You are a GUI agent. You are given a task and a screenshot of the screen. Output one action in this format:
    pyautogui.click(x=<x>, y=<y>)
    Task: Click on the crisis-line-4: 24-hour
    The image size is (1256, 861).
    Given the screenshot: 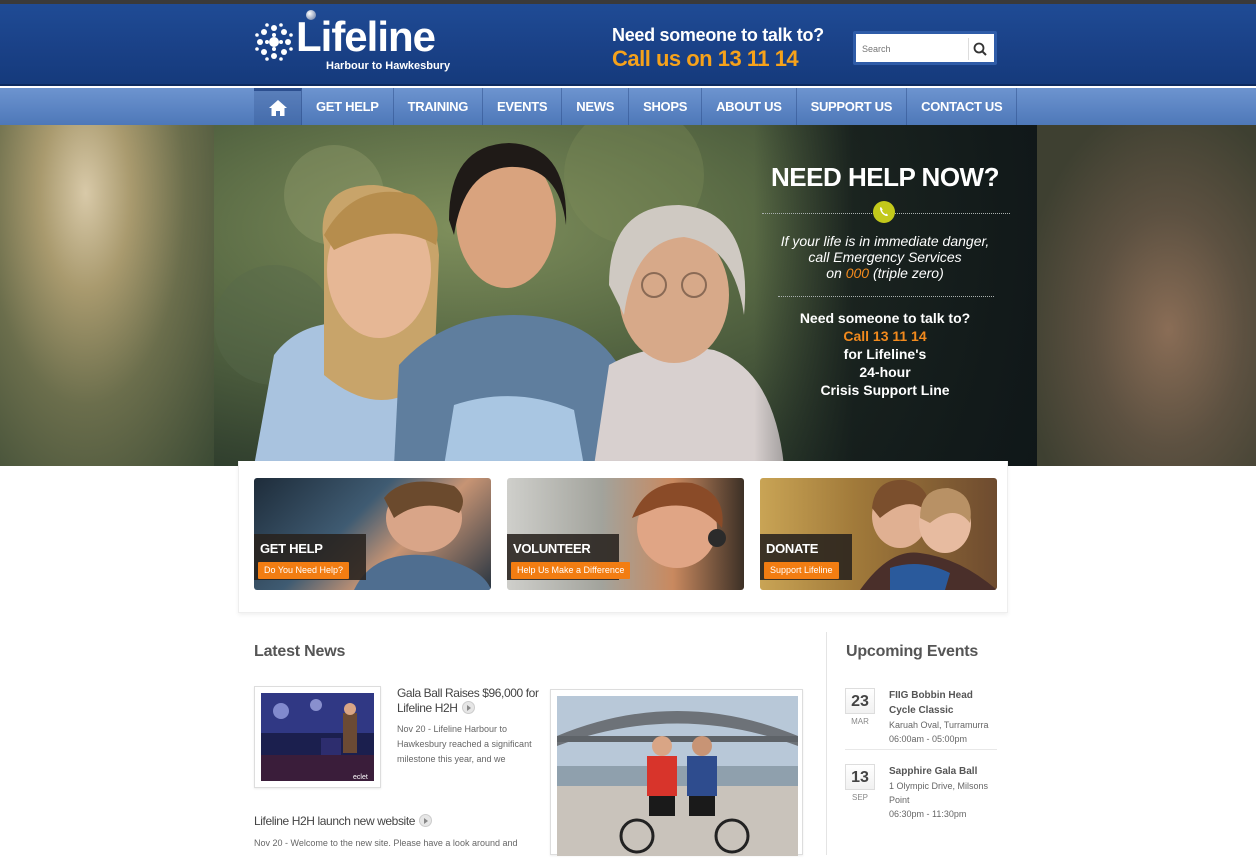 What is the action you would take?
    pyautogui.click(x=885, y=372)
    